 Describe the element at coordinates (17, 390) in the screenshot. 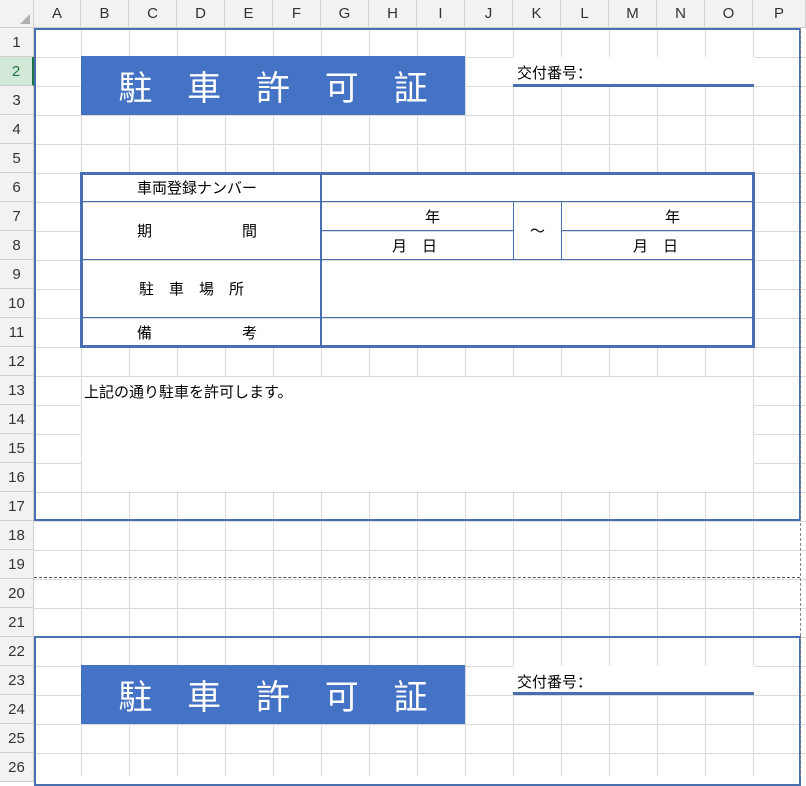

I see `row-header-13: 13` at that location.